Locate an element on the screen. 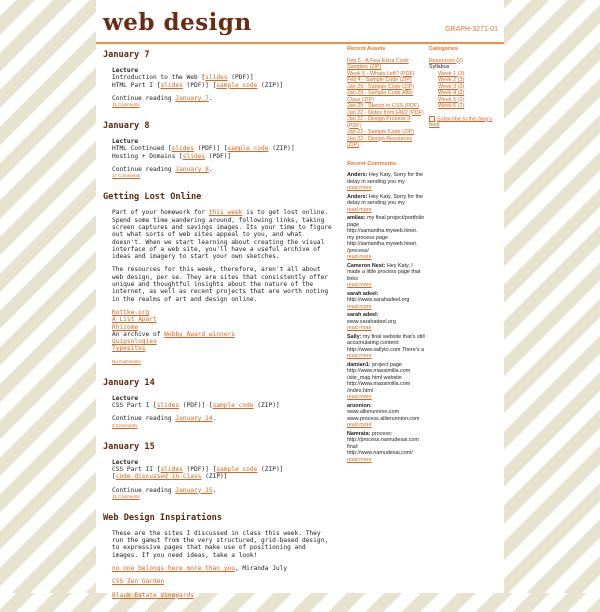 The height and width of the screenshot is (612, 600). inspiration-author: , Miranda July is located at coordinates (261, 568).